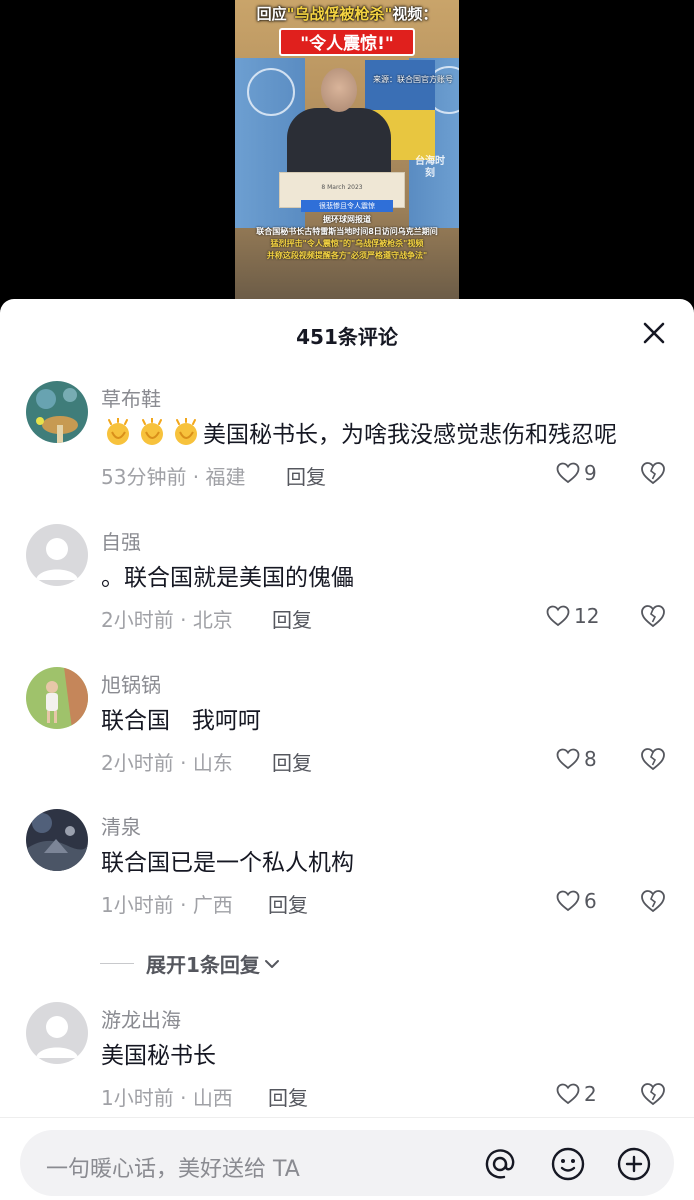 The image size is (694, 1200). What do you see at coordinates (212, 905) in the screenshot?
I see `comment-location: 广西` at bounding box center [212, 905].